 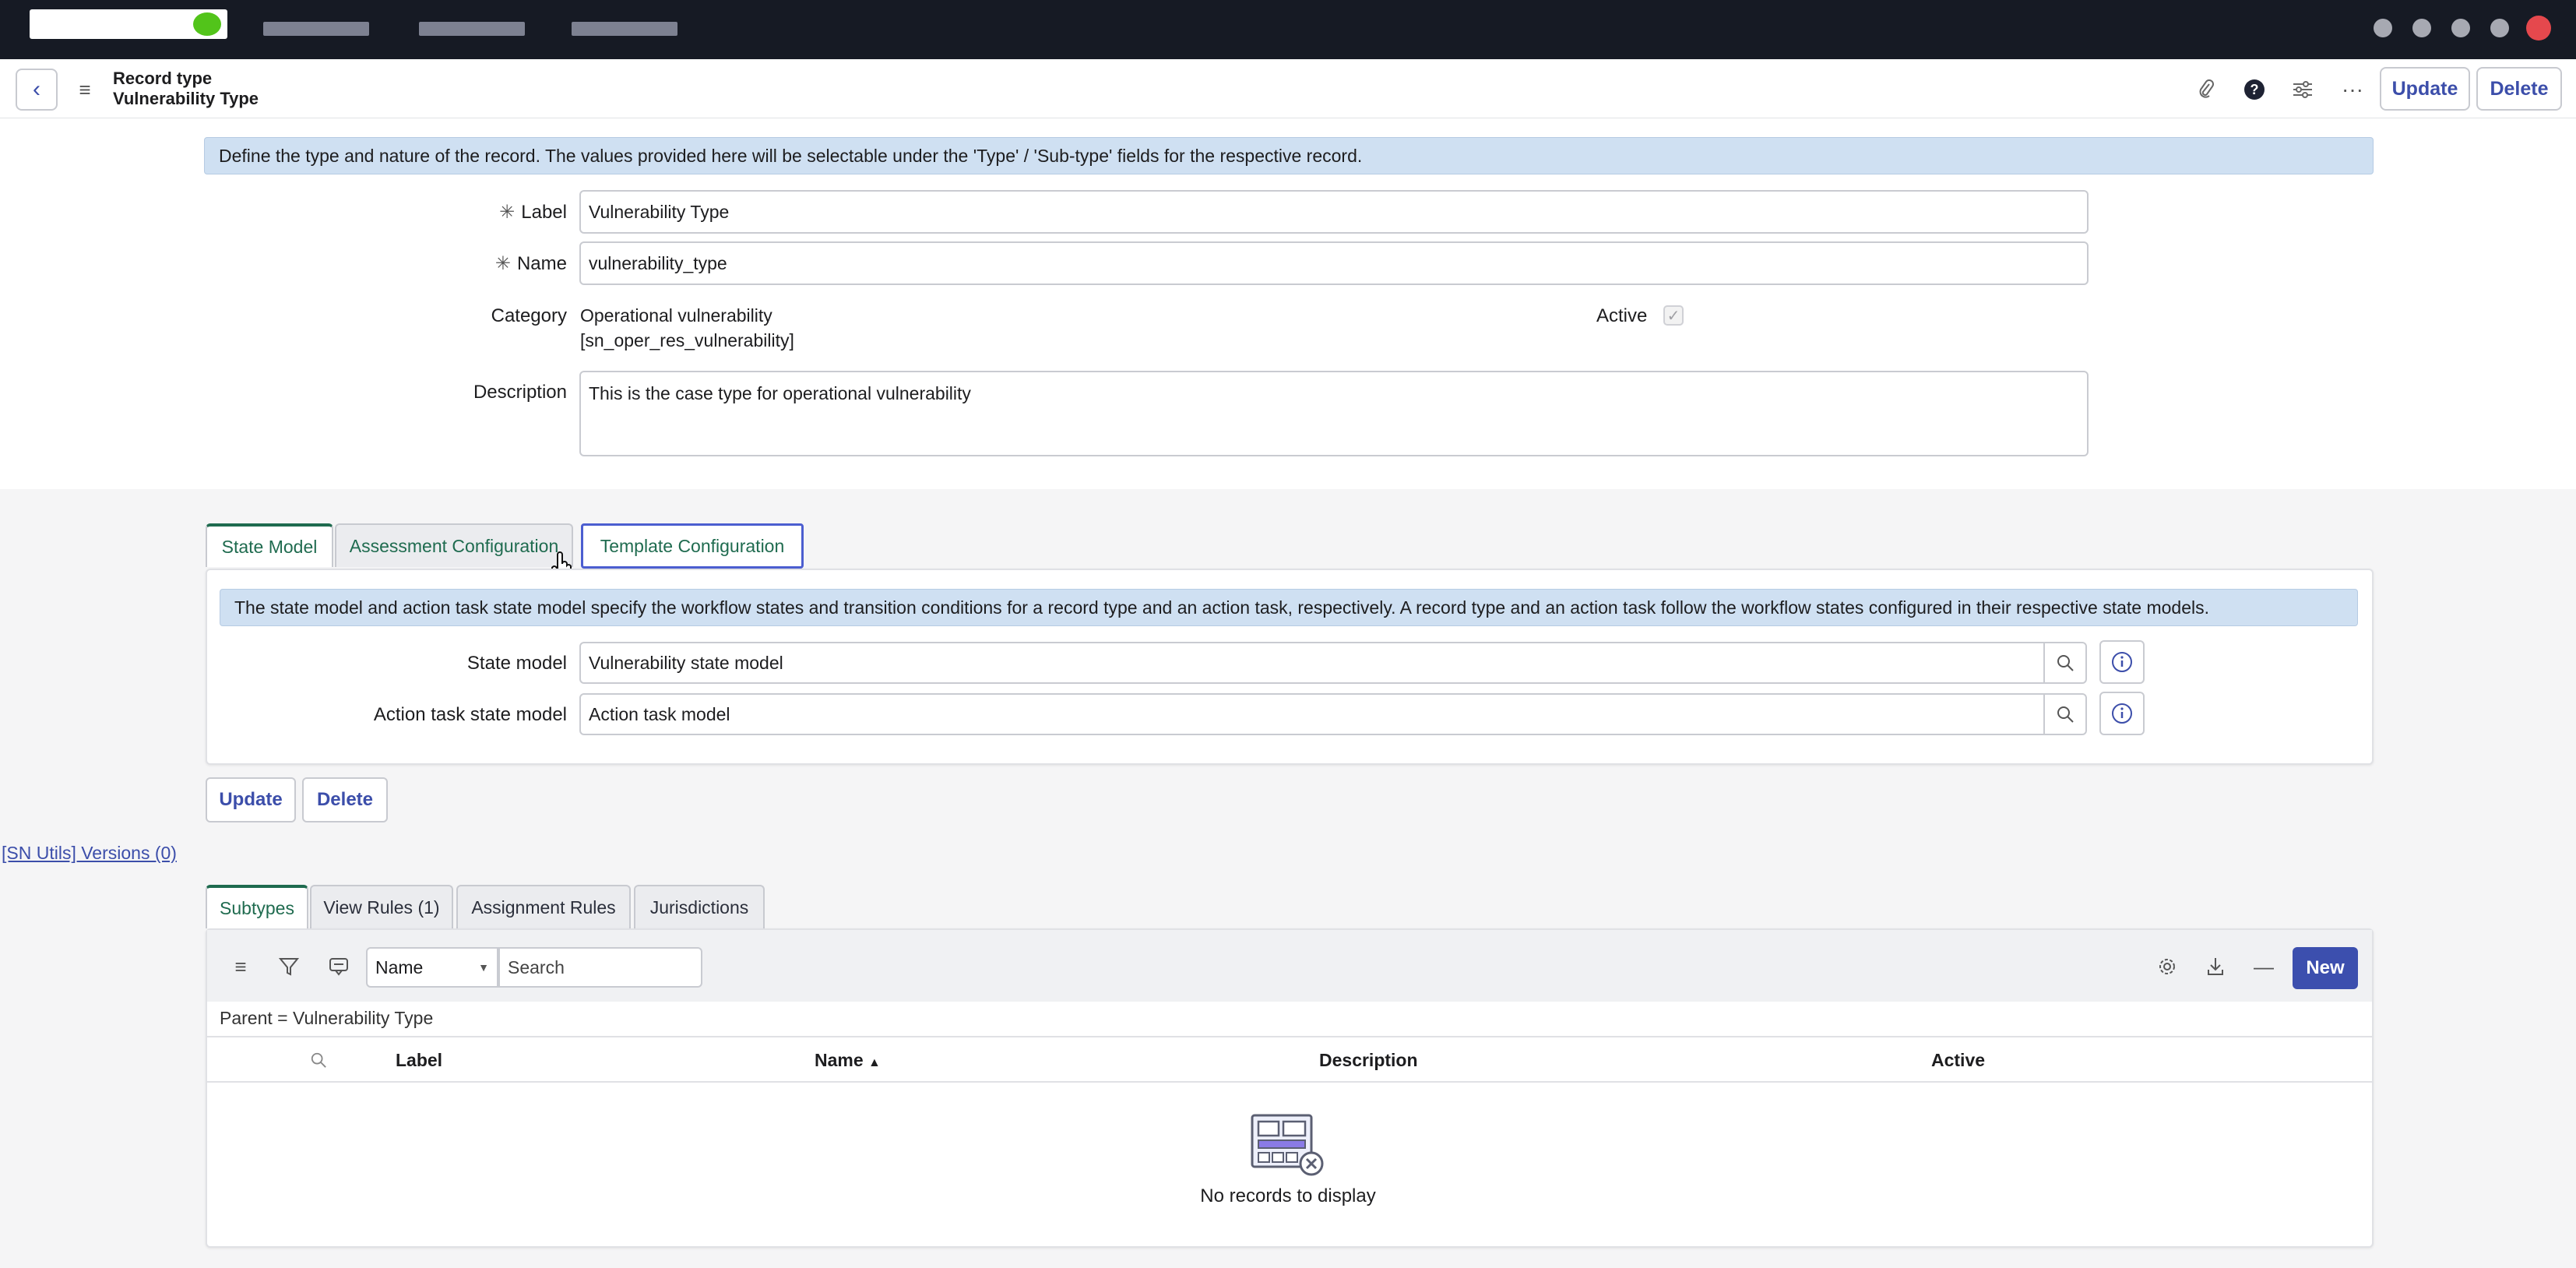 I want to click on new-button: New, so click(x=2325, y=968).